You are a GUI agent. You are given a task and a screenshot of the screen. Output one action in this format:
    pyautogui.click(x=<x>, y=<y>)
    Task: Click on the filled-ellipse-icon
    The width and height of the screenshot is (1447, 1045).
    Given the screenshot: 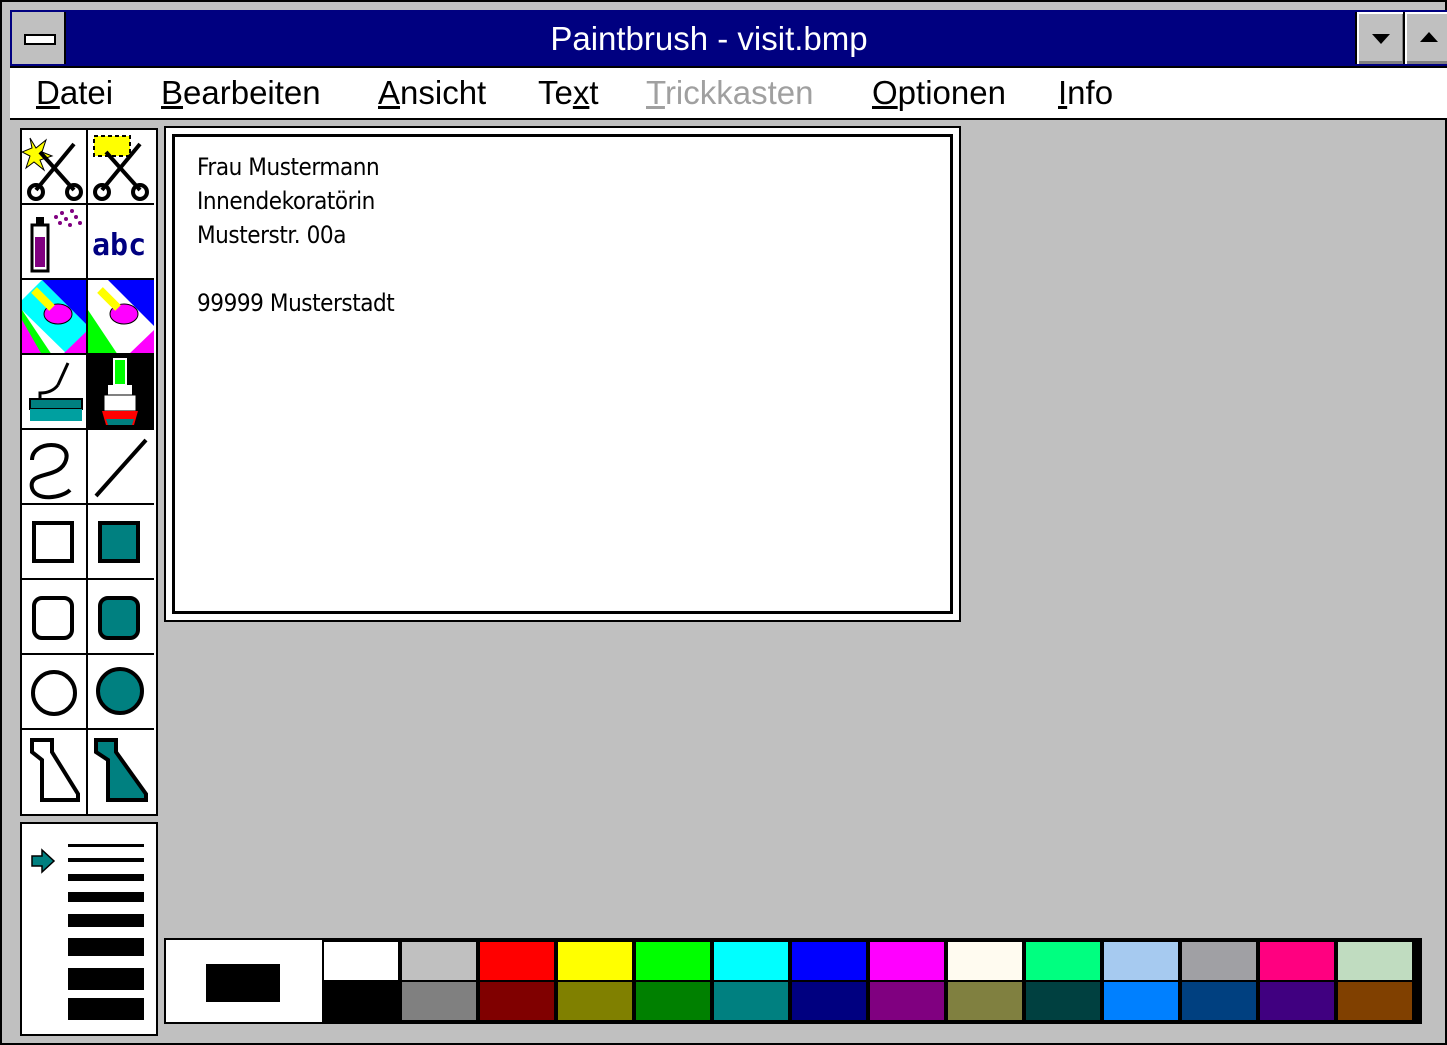 What is the action you would take?
    pyautogui.click(x=121, y=692)
    